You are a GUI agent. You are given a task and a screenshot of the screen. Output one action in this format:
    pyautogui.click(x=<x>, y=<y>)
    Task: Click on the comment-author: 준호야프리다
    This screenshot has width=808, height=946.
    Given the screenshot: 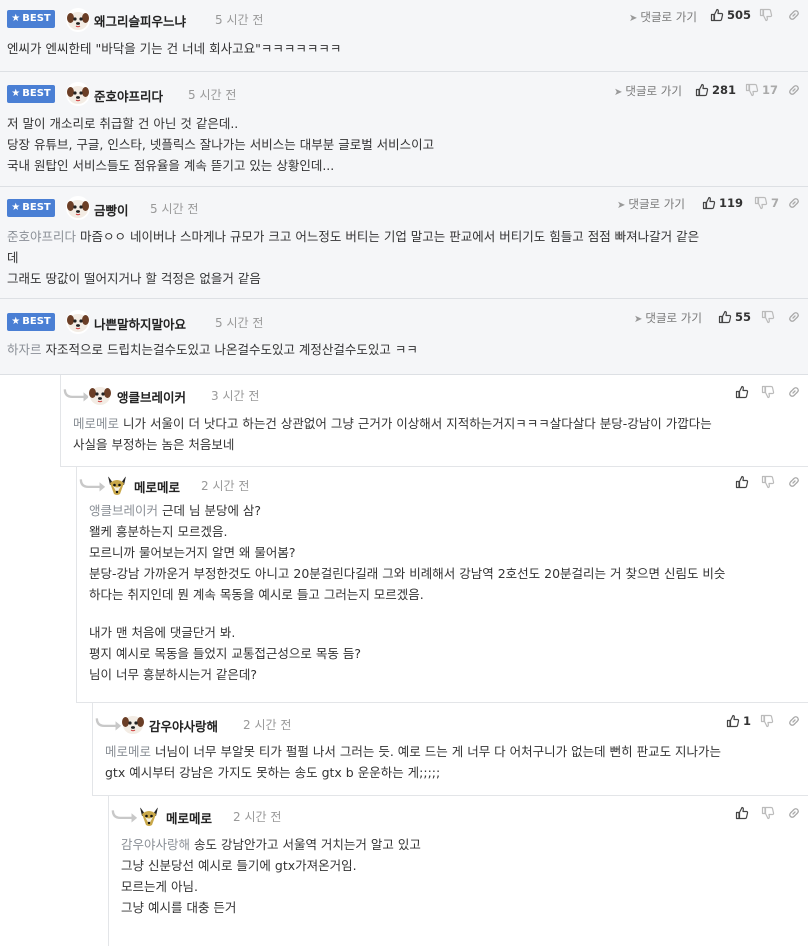 What is the action you would take?
    pyautogui.click(x=128, y=95)
    